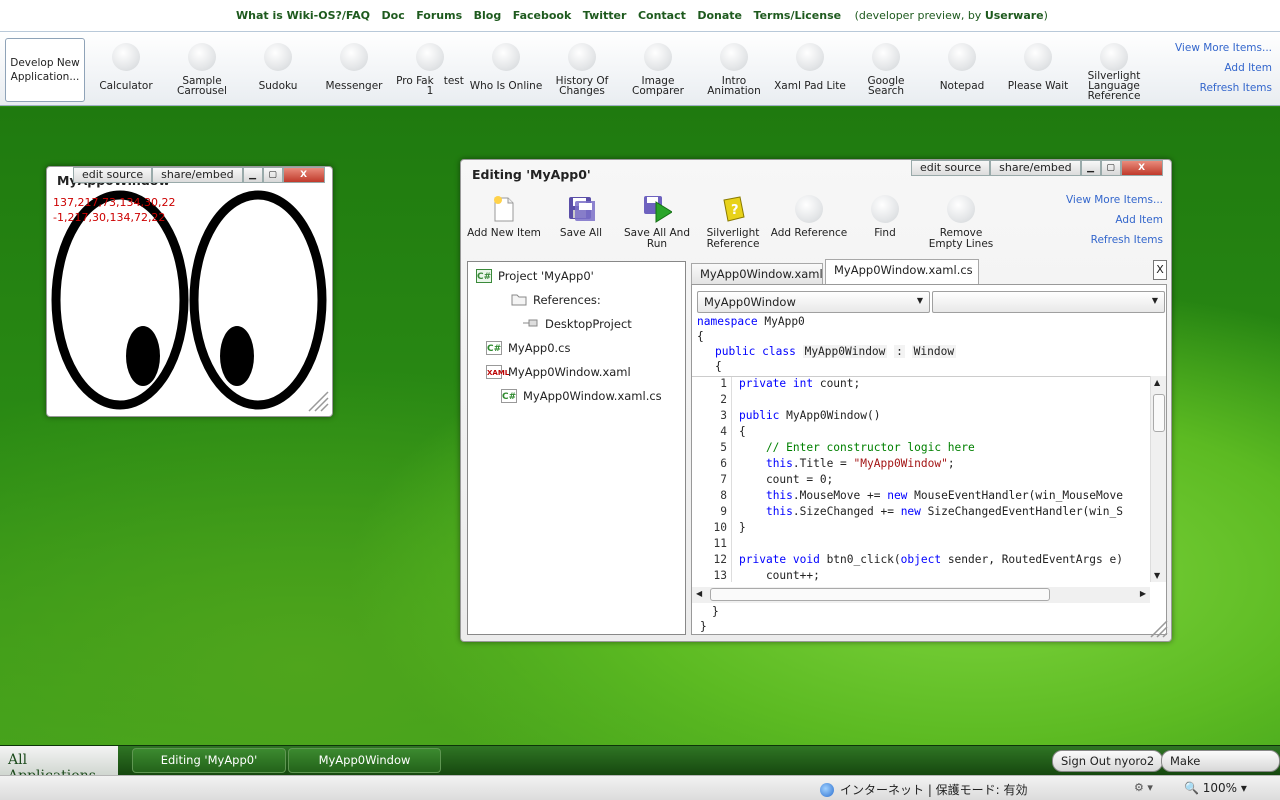 Image resolution: width=1280 pixels, height=800 pixels. What do you see at coordinates (509, 396) in the screenshot?
I see `csharp-file-icon: C#` at bounding box center [509, 396].